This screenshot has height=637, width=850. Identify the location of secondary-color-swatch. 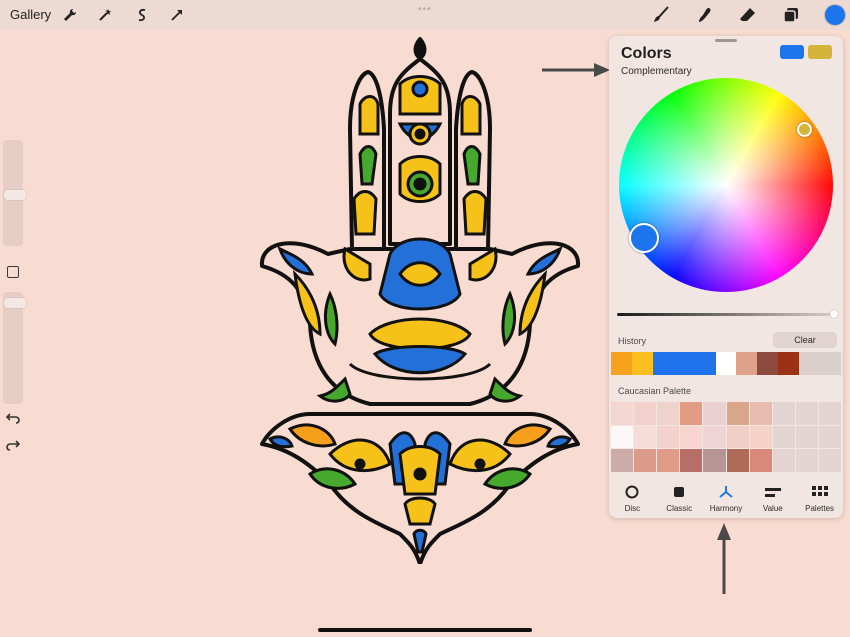
(820, 52).